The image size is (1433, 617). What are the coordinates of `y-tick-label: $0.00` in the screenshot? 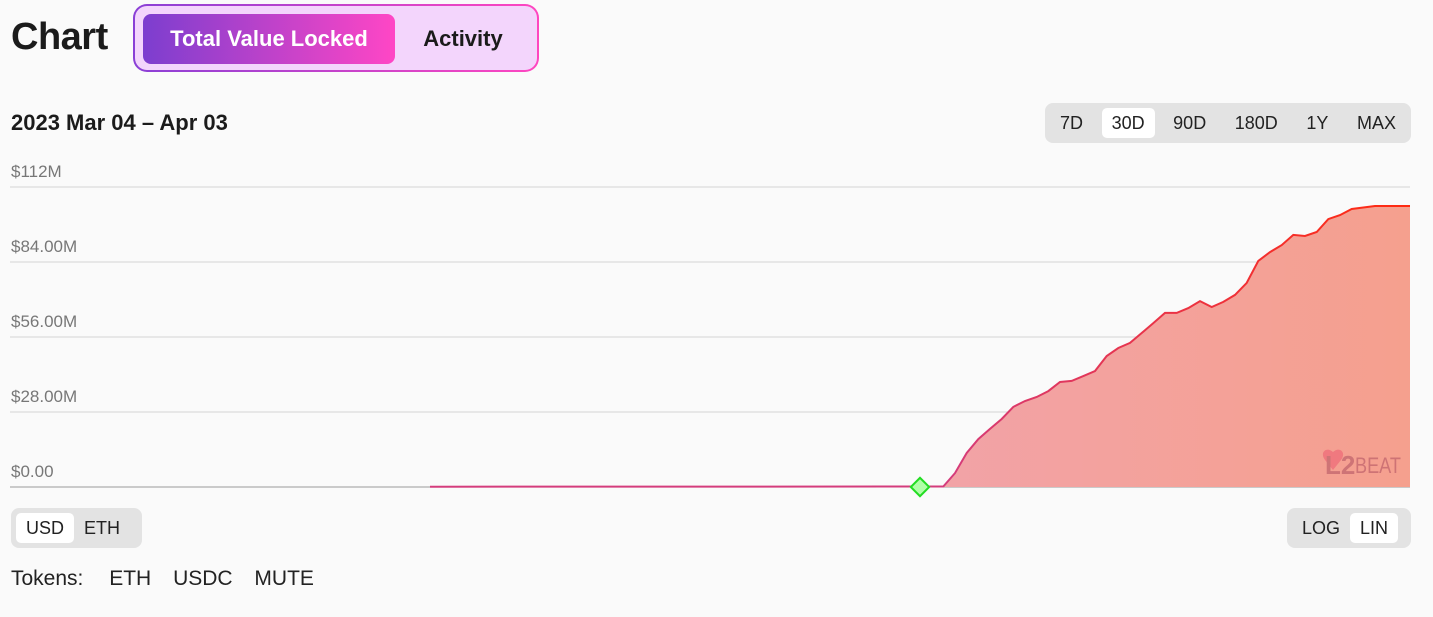 It's located at (32, 471).